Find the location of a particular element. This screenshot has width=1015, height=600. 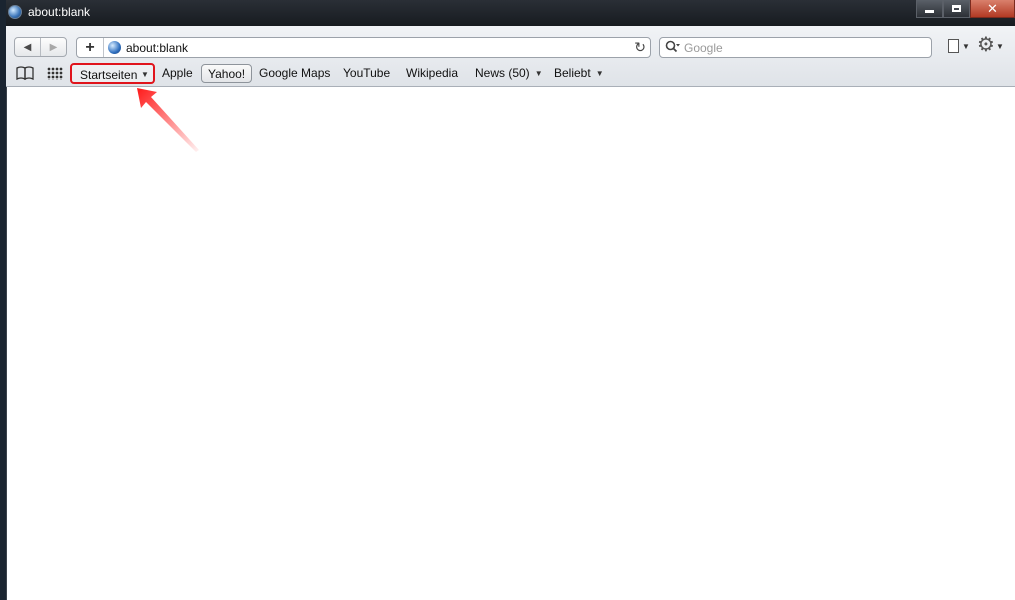

reload-button: ↻ is located at coordinates (640, 47).